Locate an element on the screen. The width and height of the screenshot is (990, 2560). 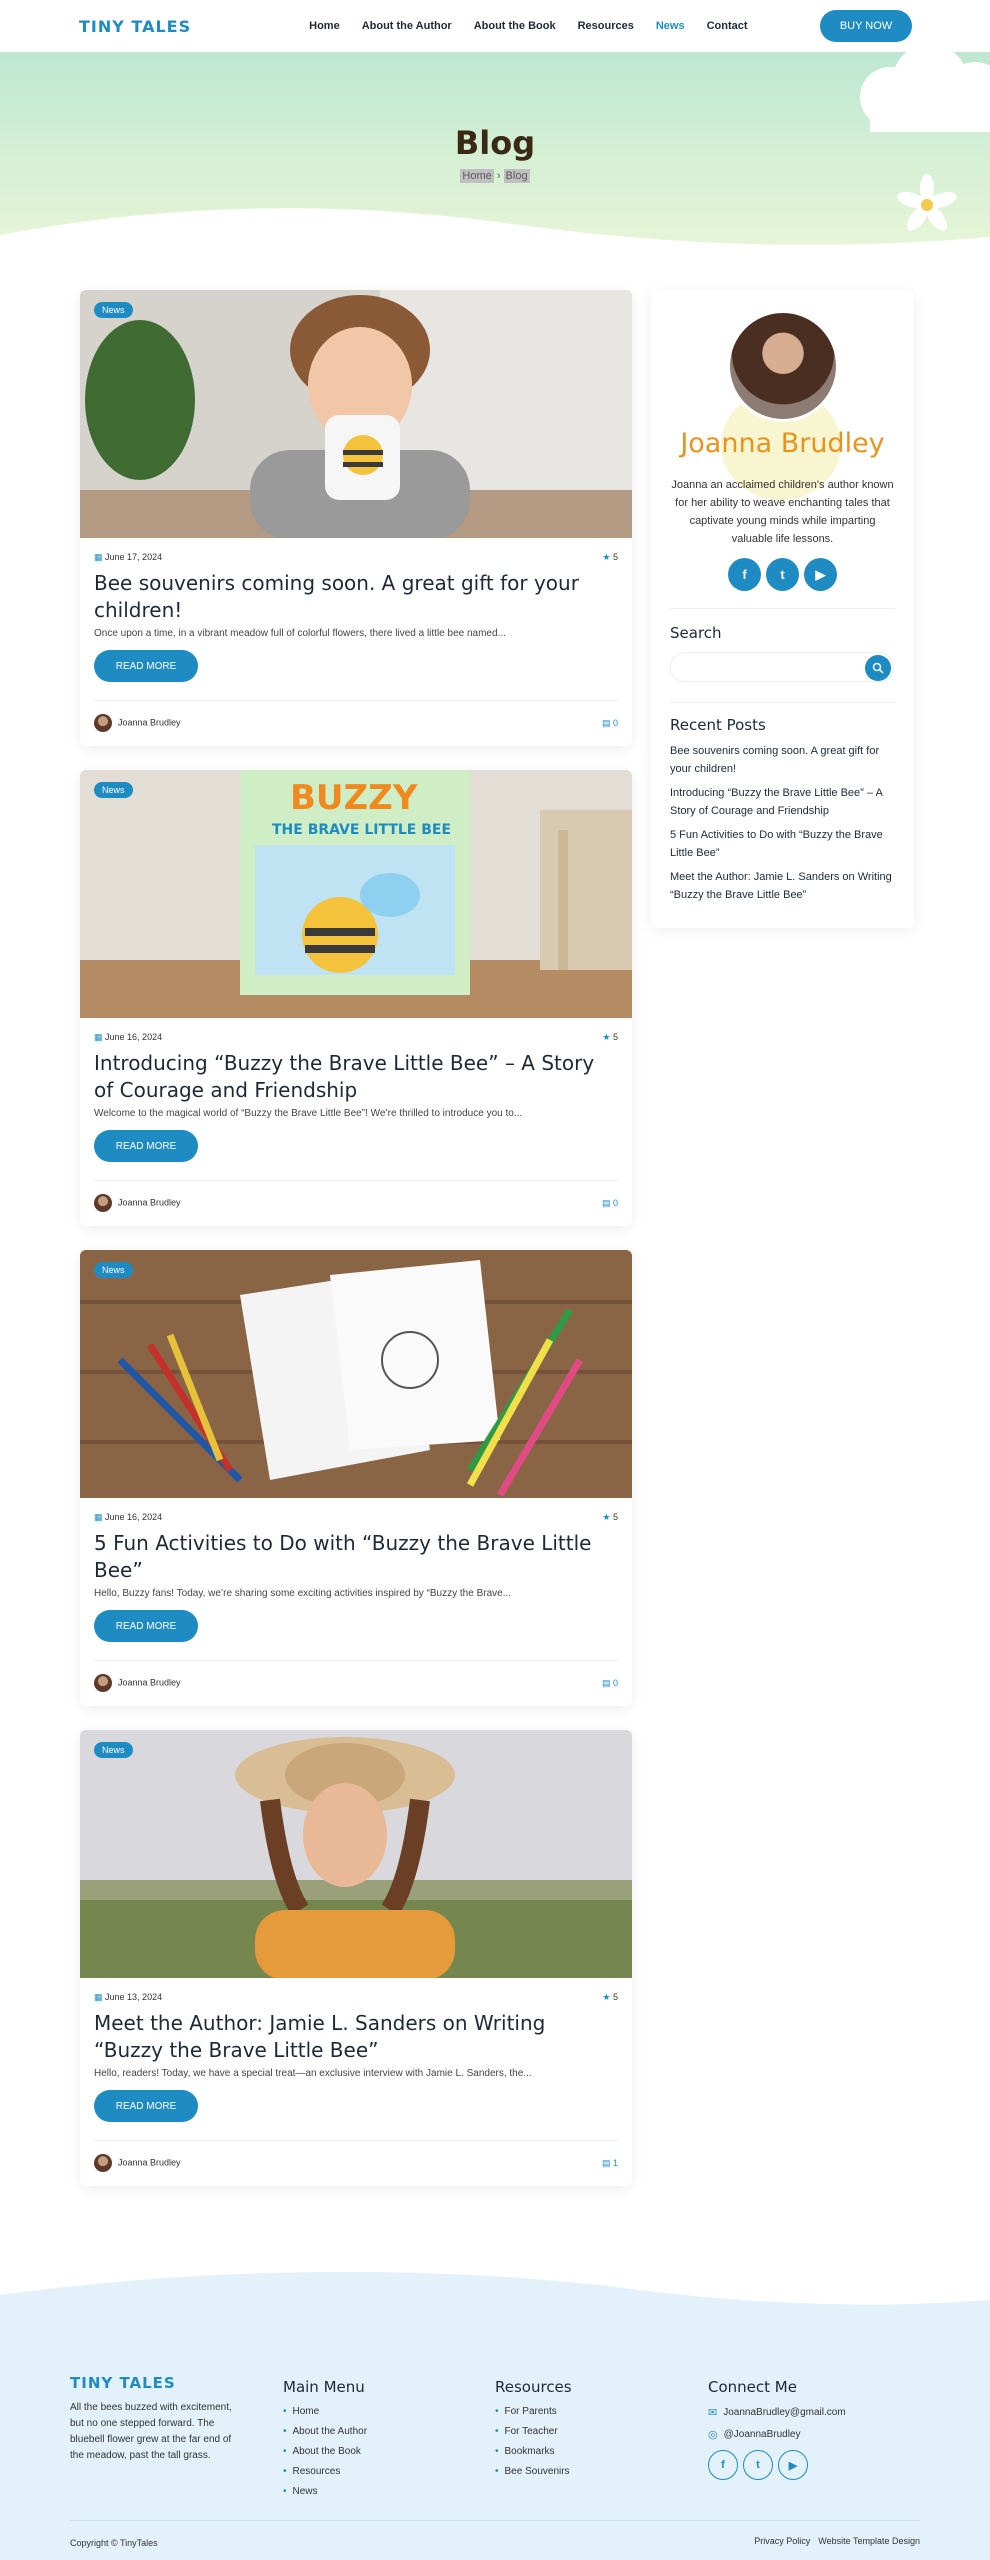
recent-posts-heading: Recent Posts is located at coordinates (718, 725).